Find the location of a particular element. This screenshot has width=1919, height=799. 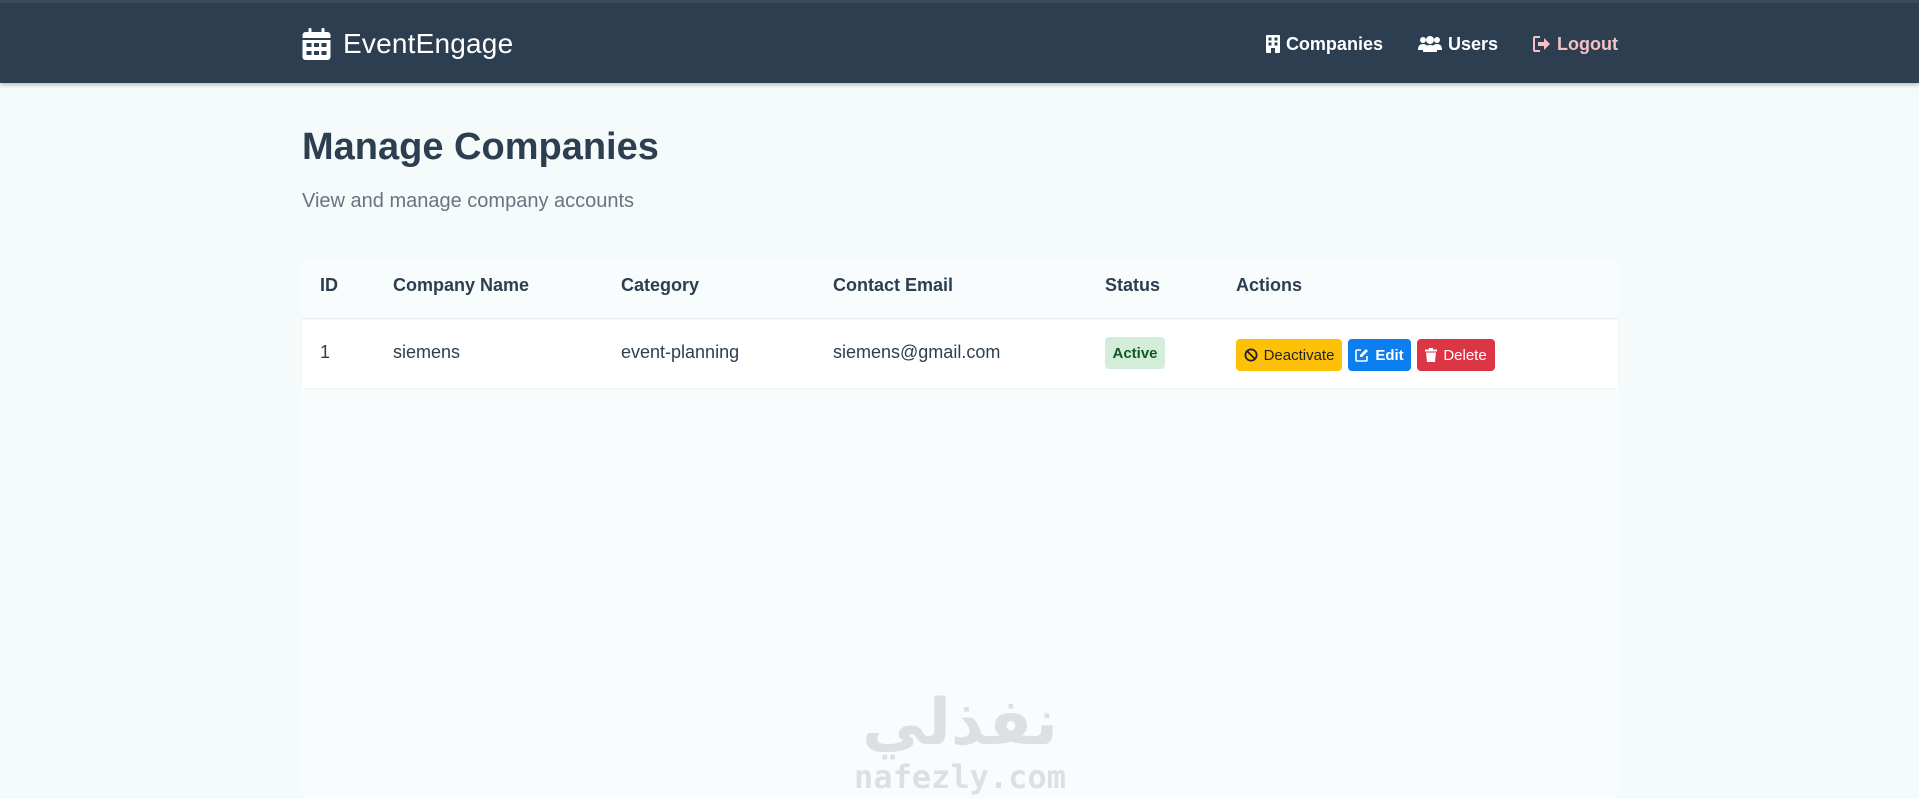

deactivate-label: Deactivate is located at coordinates (1299, 355).